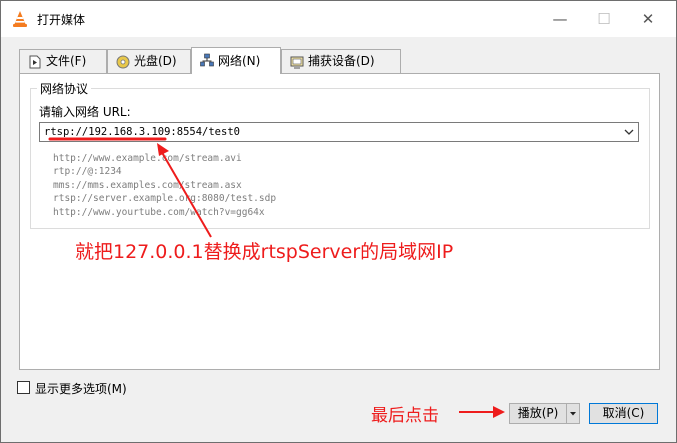 The width and height of the screenshot is (677, 443). Describe the element at coordinates (560, 19) in the screenshot. I see `minimize-button: —` at that location.